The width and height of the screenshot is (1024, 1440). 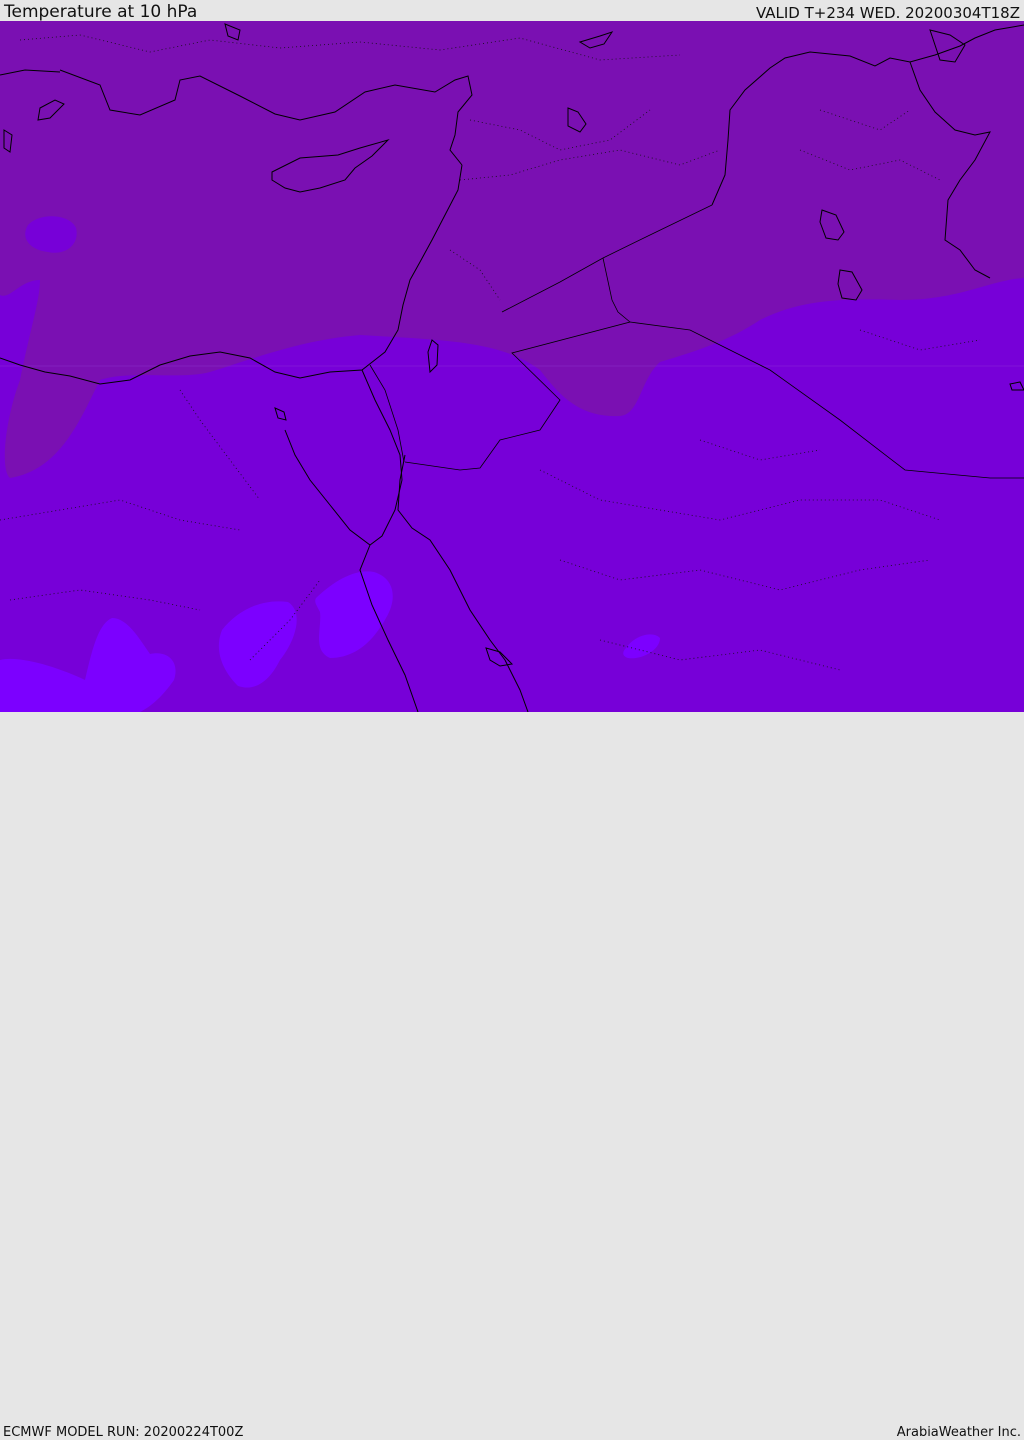 What do you see at coordinates (958, 1432) in the screenshot?
I see `credit-label: ArabiaWeather Inc.` at bounding box center [958, 1432].